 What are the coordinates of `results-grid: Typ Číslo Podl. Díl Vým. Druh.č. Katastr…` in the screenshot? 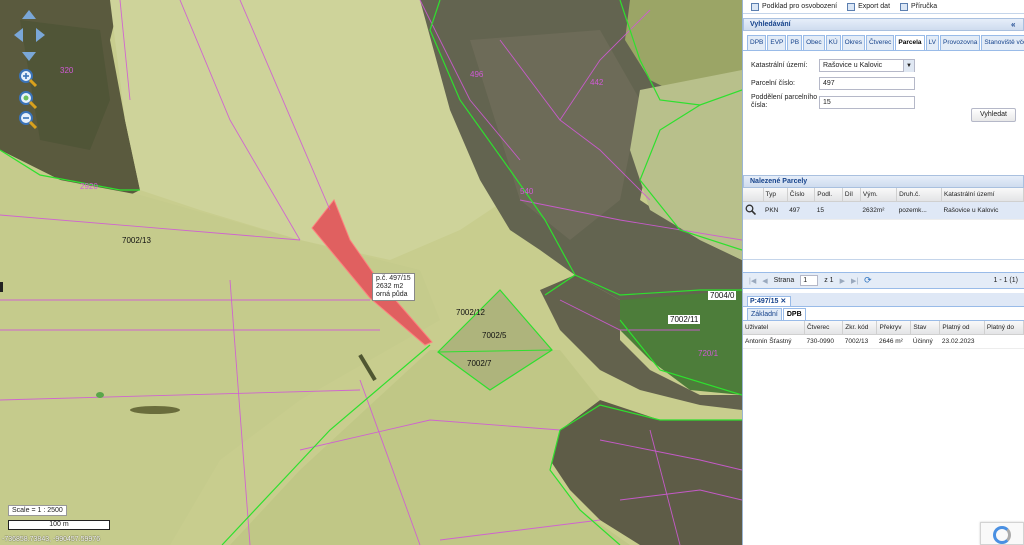 It's located at (883, 224).